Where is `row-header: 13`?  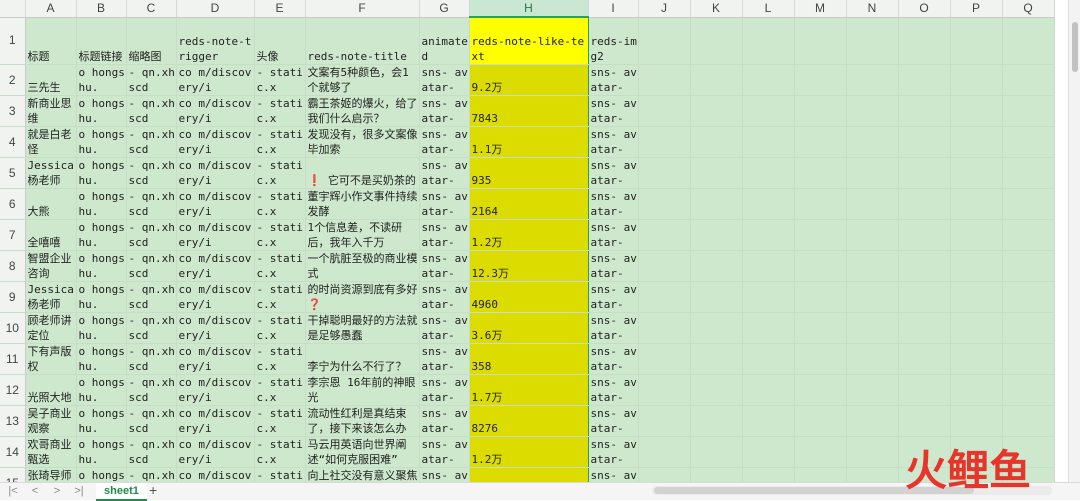 row-header: 13 is located at coordinates (13, 421).